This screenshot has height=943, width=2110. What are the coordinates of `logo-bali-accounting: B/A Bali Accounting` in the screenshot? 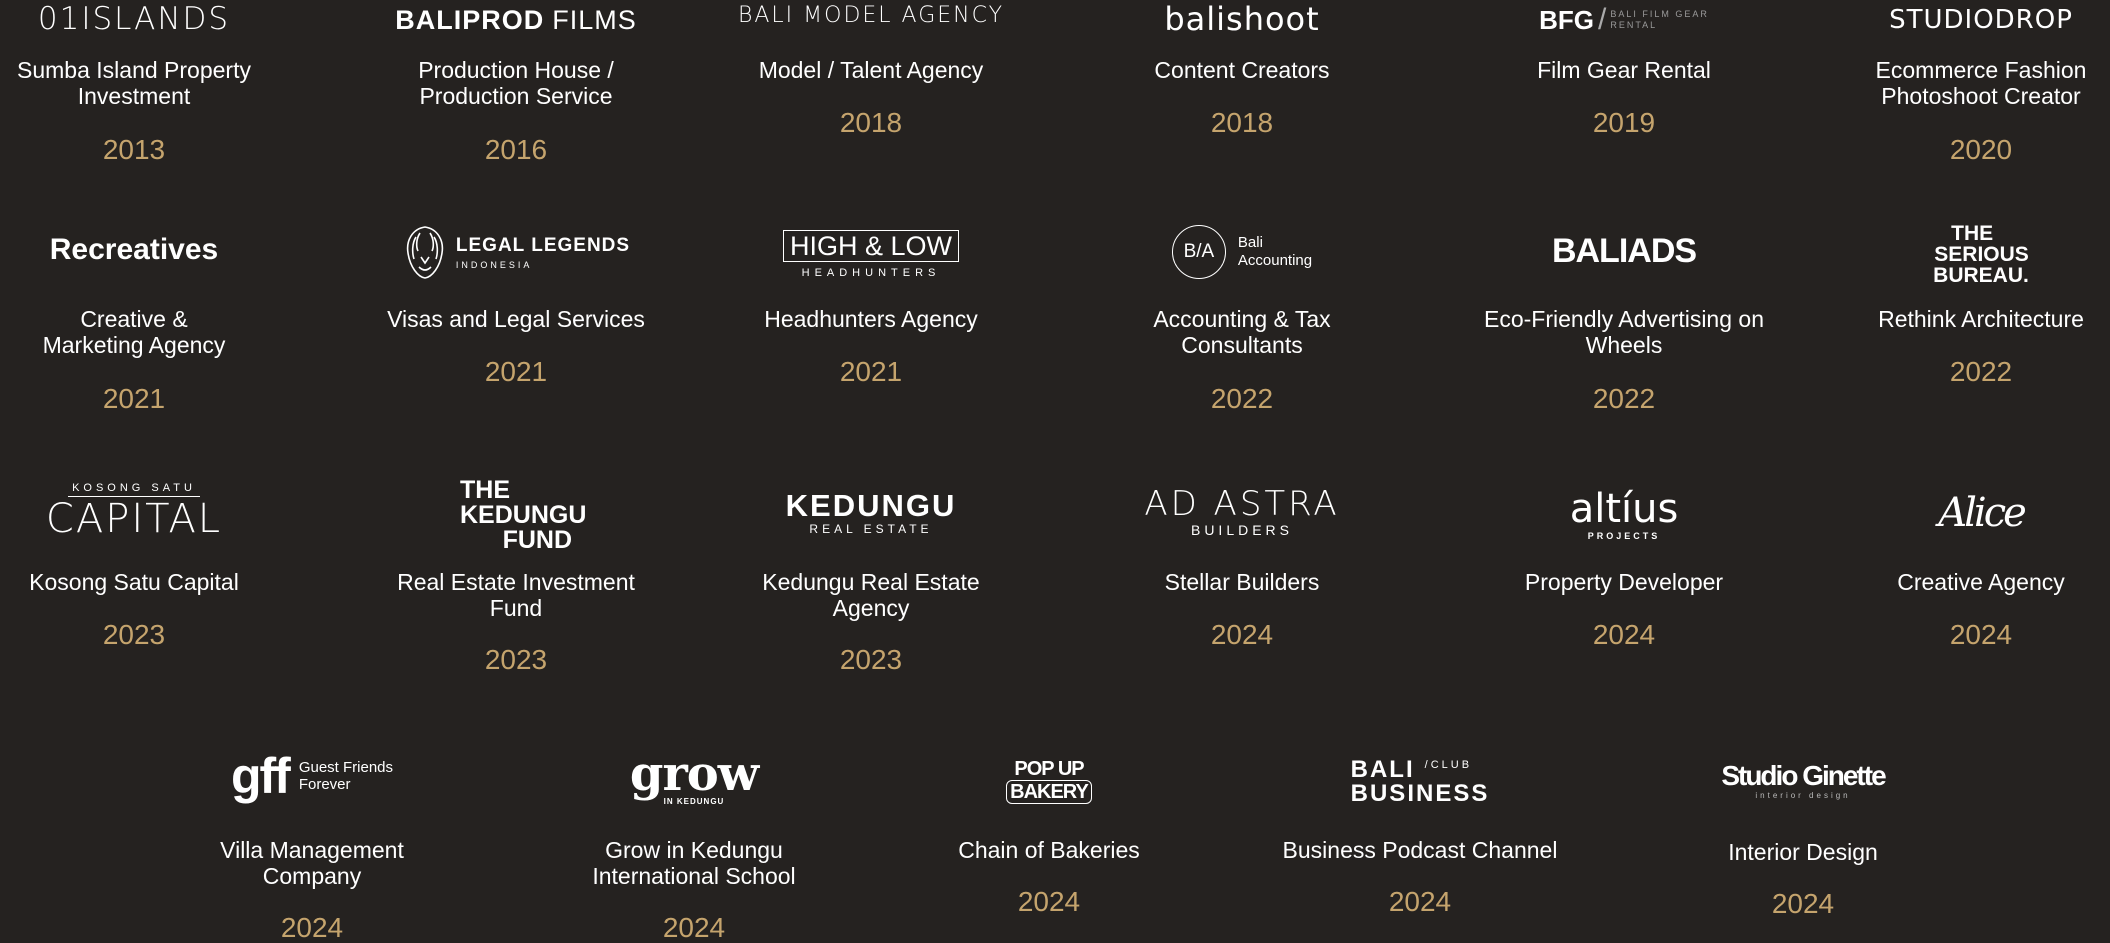 It's located at (1242, 252).